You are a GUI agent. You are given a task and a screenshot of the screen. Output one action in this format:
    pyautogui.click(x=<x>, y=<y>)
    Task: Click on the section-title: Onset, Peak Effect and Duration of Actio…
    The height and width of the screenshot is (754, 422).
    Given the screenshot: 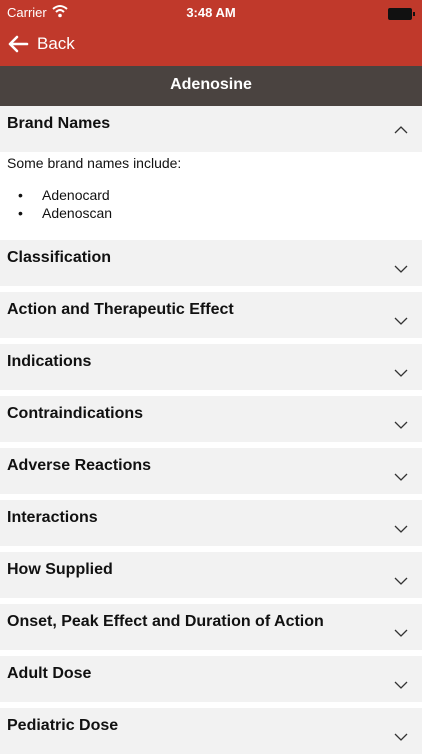 What is the action you would take?
    pyautogui.click(x=165, y=621)
    